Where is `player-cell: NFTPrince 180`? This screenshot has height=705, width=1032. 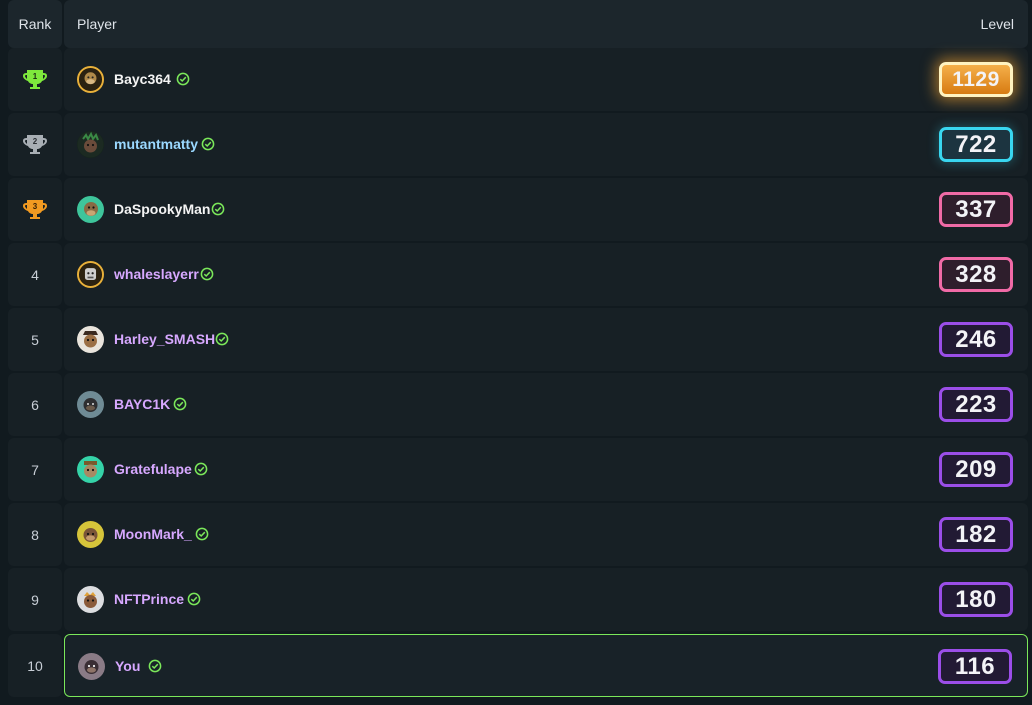 player-cell: NFTPrince 180 is located at coordinates (546, 599).